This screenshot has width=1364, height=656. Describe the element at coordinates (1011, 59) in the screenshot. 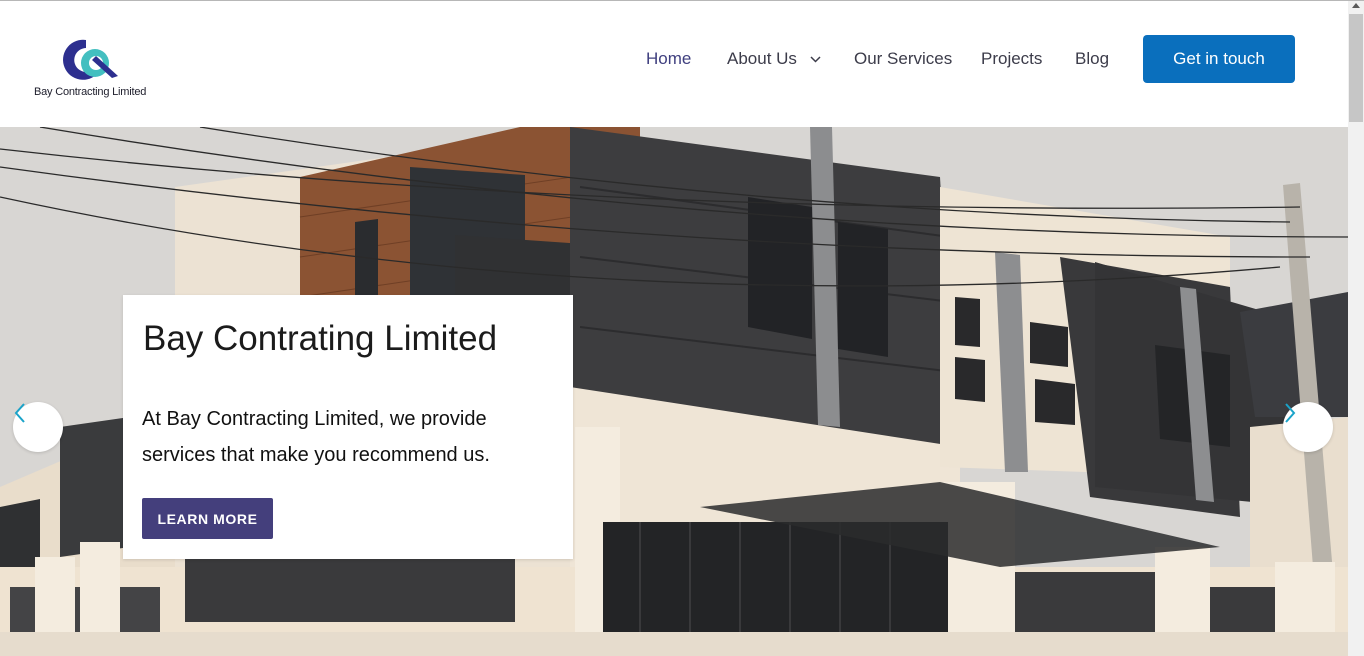

I see `nav-projects: Projects` at that location.